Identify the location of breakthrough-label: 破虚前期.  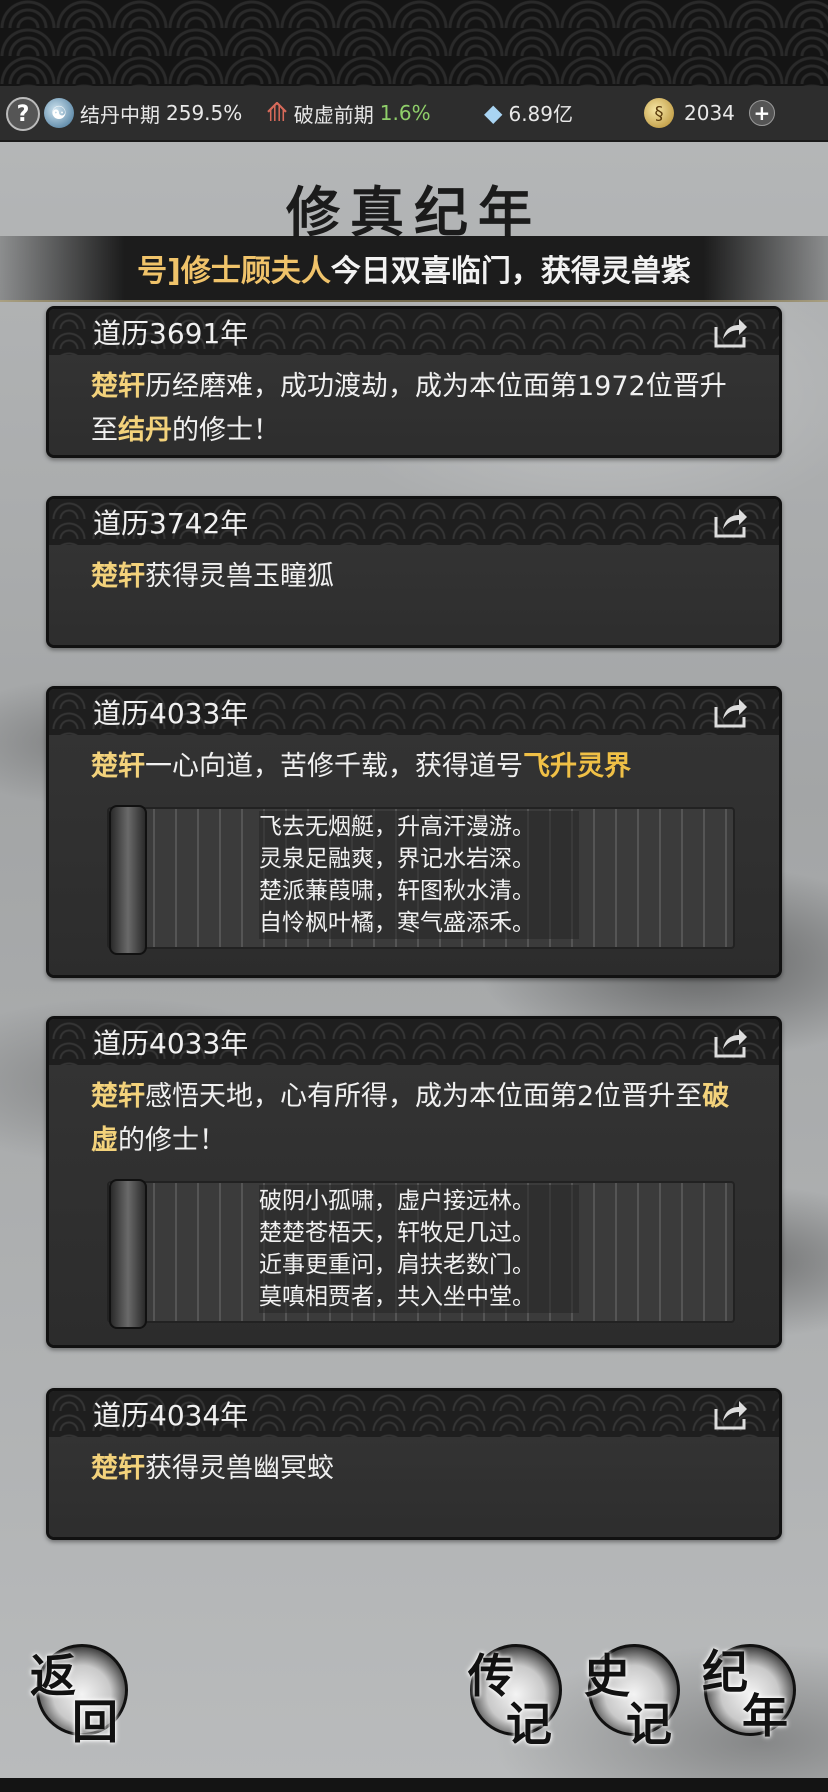
(333, 114).